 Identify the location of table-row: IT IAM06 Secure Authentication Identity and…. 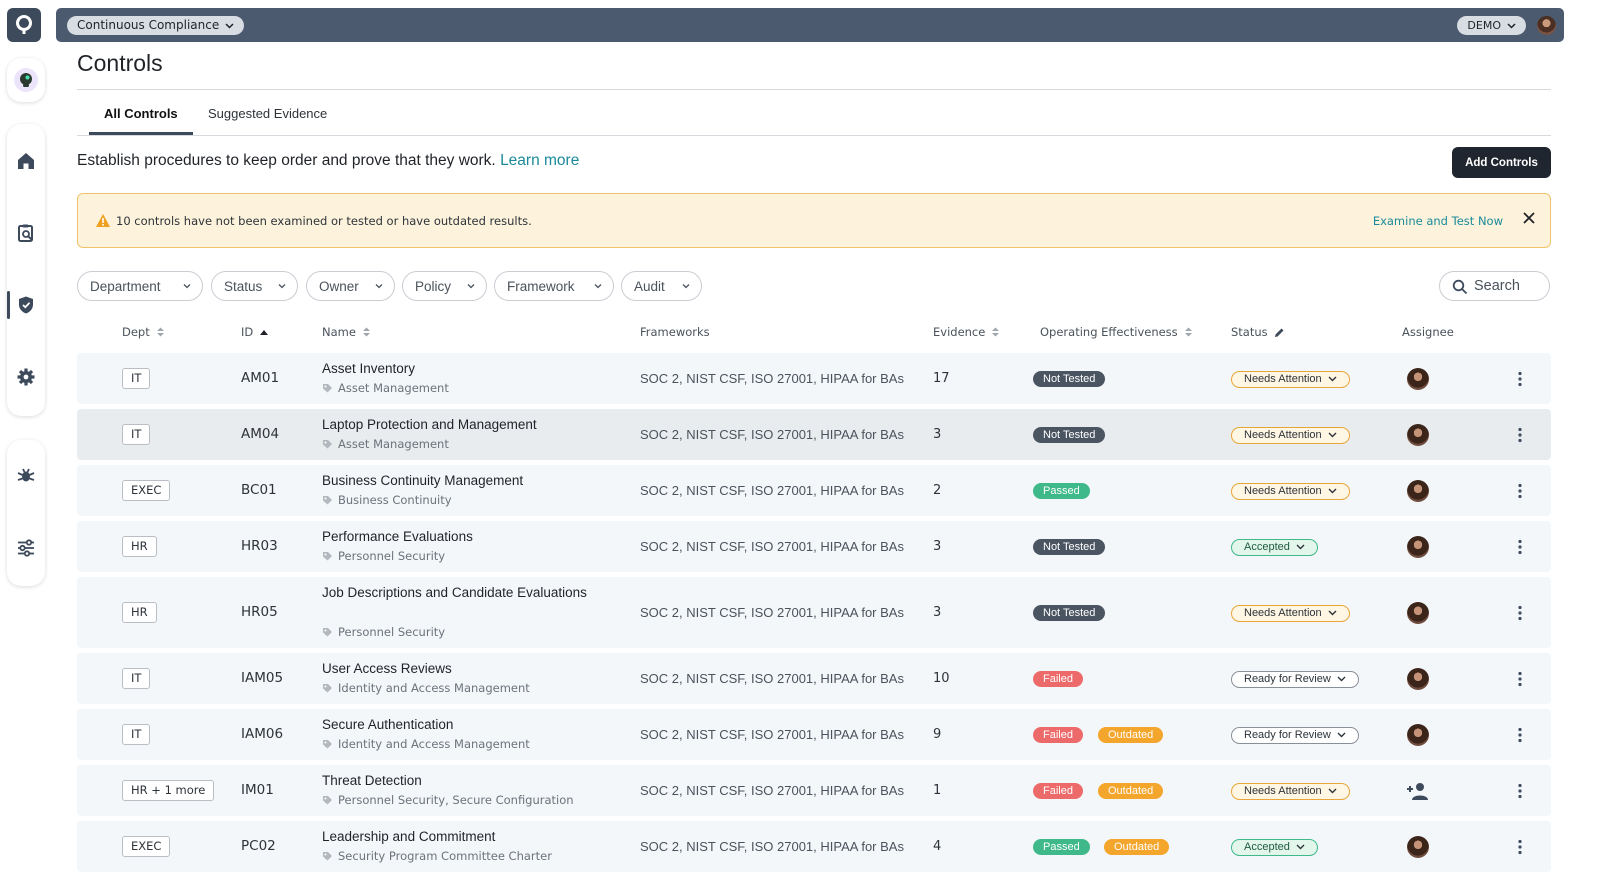
(814, 734).